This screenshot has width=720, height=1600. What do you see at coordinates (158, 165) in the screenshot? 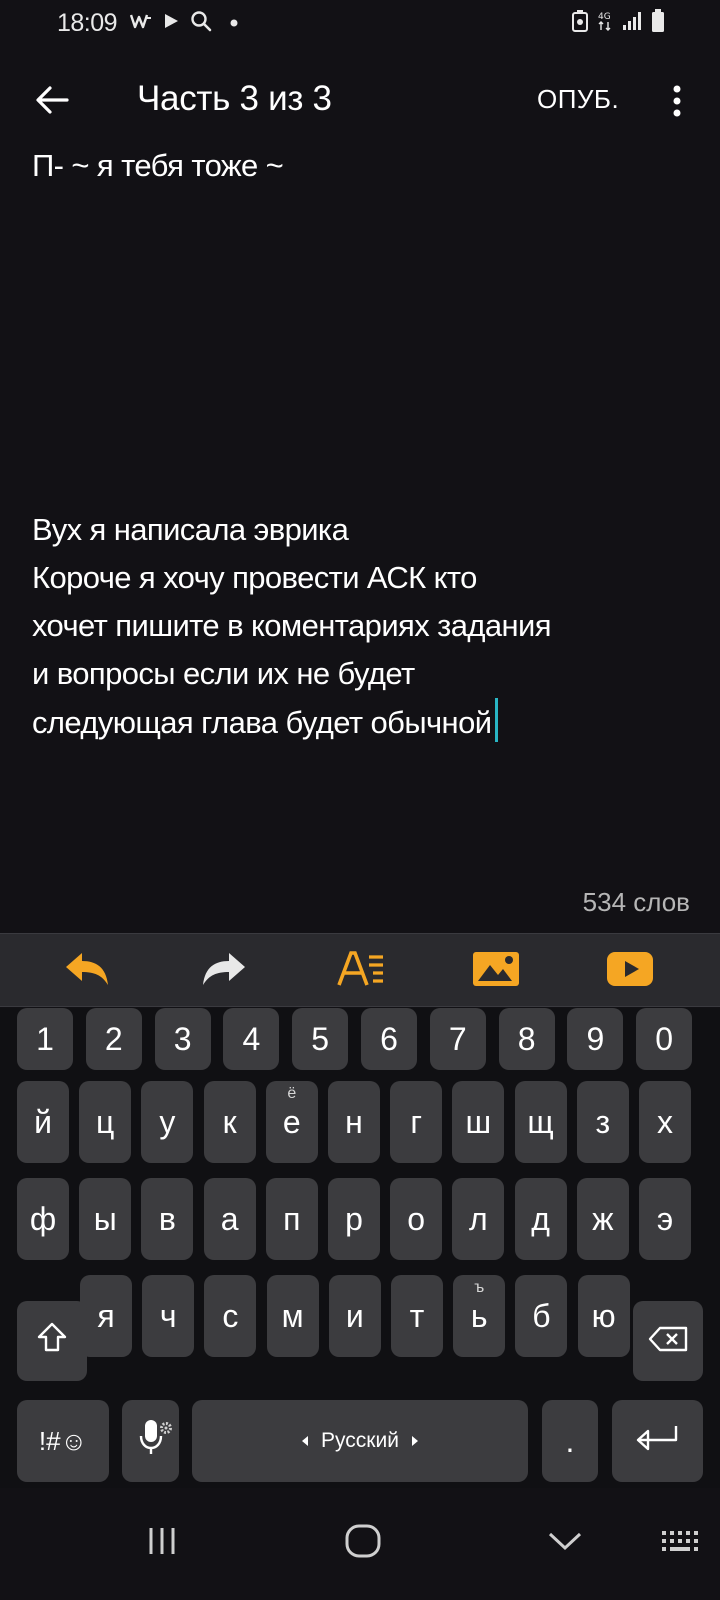
I see `editor-line: П- ~ я тебя тоже ~` at bounding box center [158, 165].